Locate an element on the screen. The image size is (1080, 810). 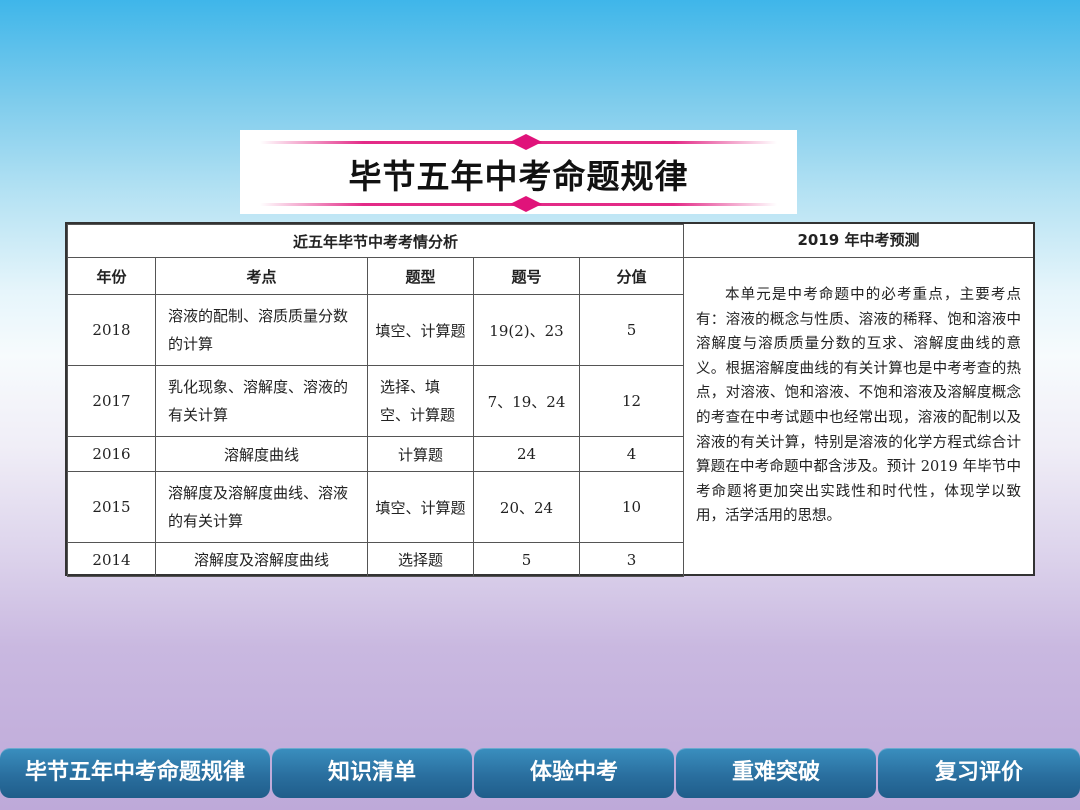
cell-number: 5 is located at coordinates (526, 559).